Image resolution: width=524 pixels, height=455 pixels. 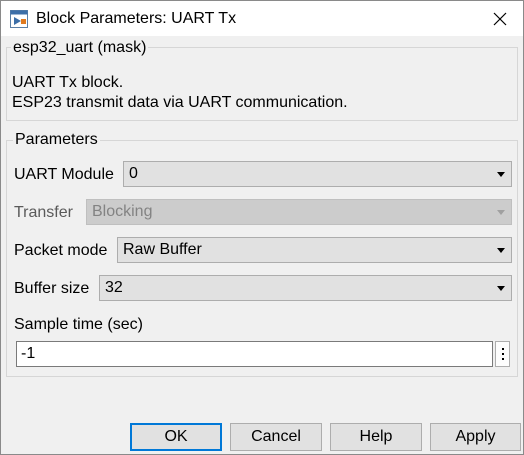 I want to click on uart-module-value: 0, so click(x=133, y=173).